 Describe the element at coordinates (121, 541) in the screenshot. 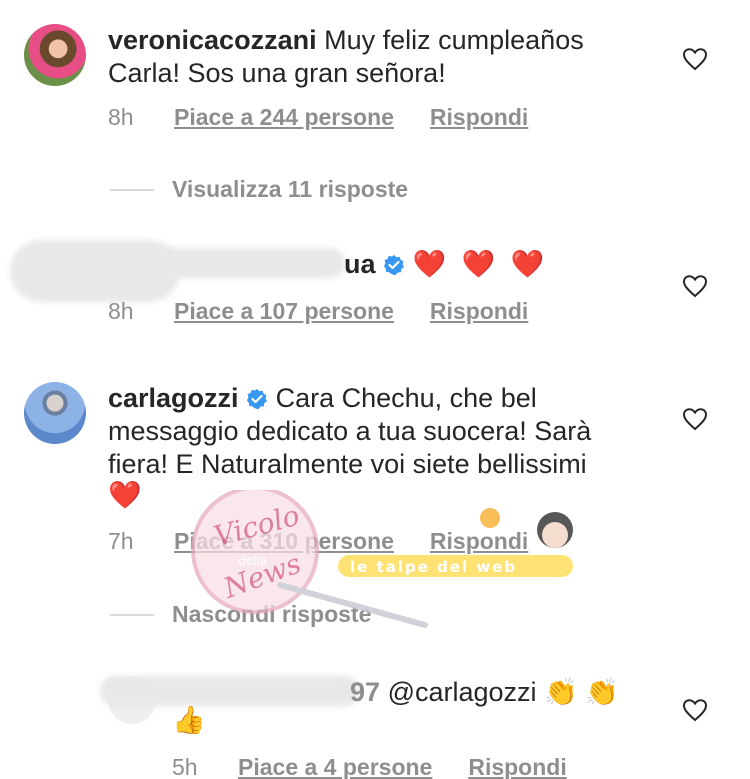

I see `timestamp: 7h` at that location.